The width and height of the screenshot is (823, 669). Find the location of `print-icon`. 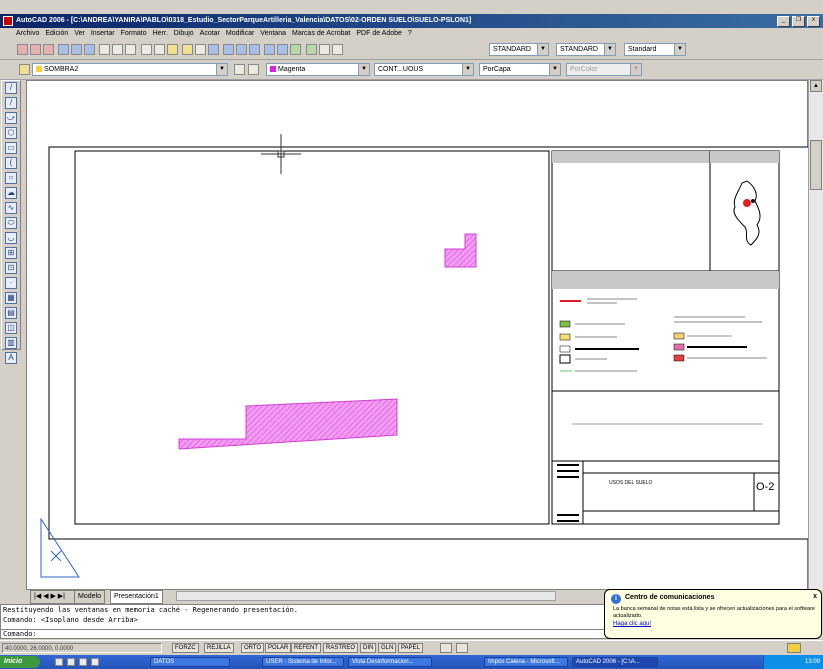

print-icon is located at coordinates (64, 49).